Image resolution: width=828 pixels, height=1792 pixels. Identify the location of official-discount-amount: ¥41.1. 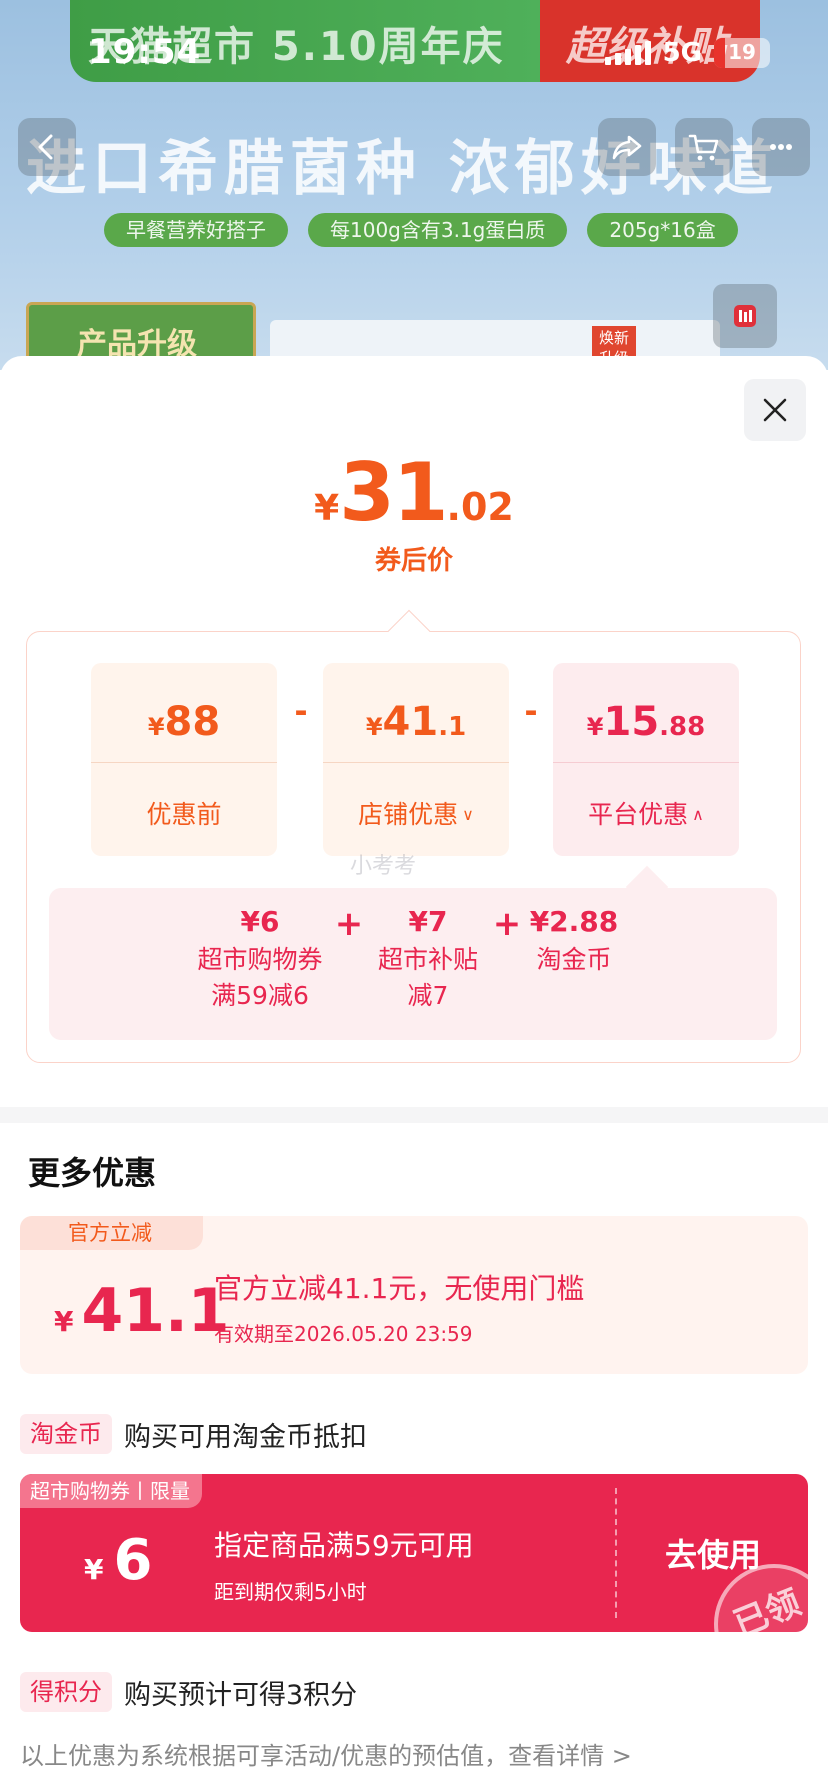
(142, 1311).